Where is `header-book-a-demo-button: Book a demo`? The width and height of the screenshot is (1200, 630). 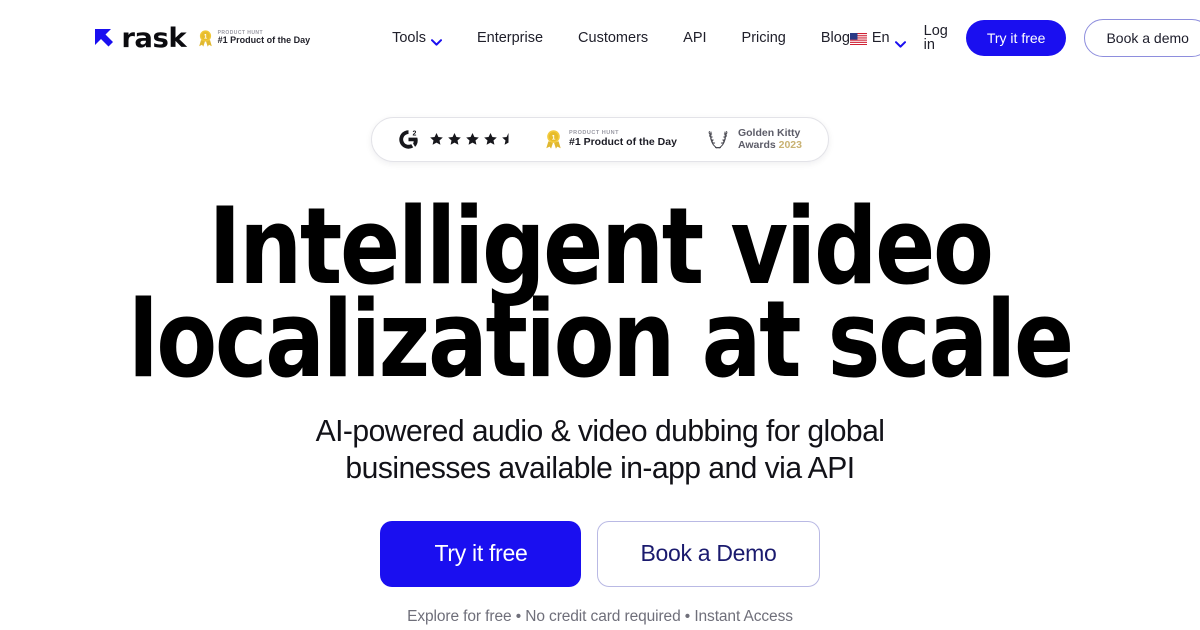
header-book-a-demo-button: Book a demo is located at coordinates (1142, 38).